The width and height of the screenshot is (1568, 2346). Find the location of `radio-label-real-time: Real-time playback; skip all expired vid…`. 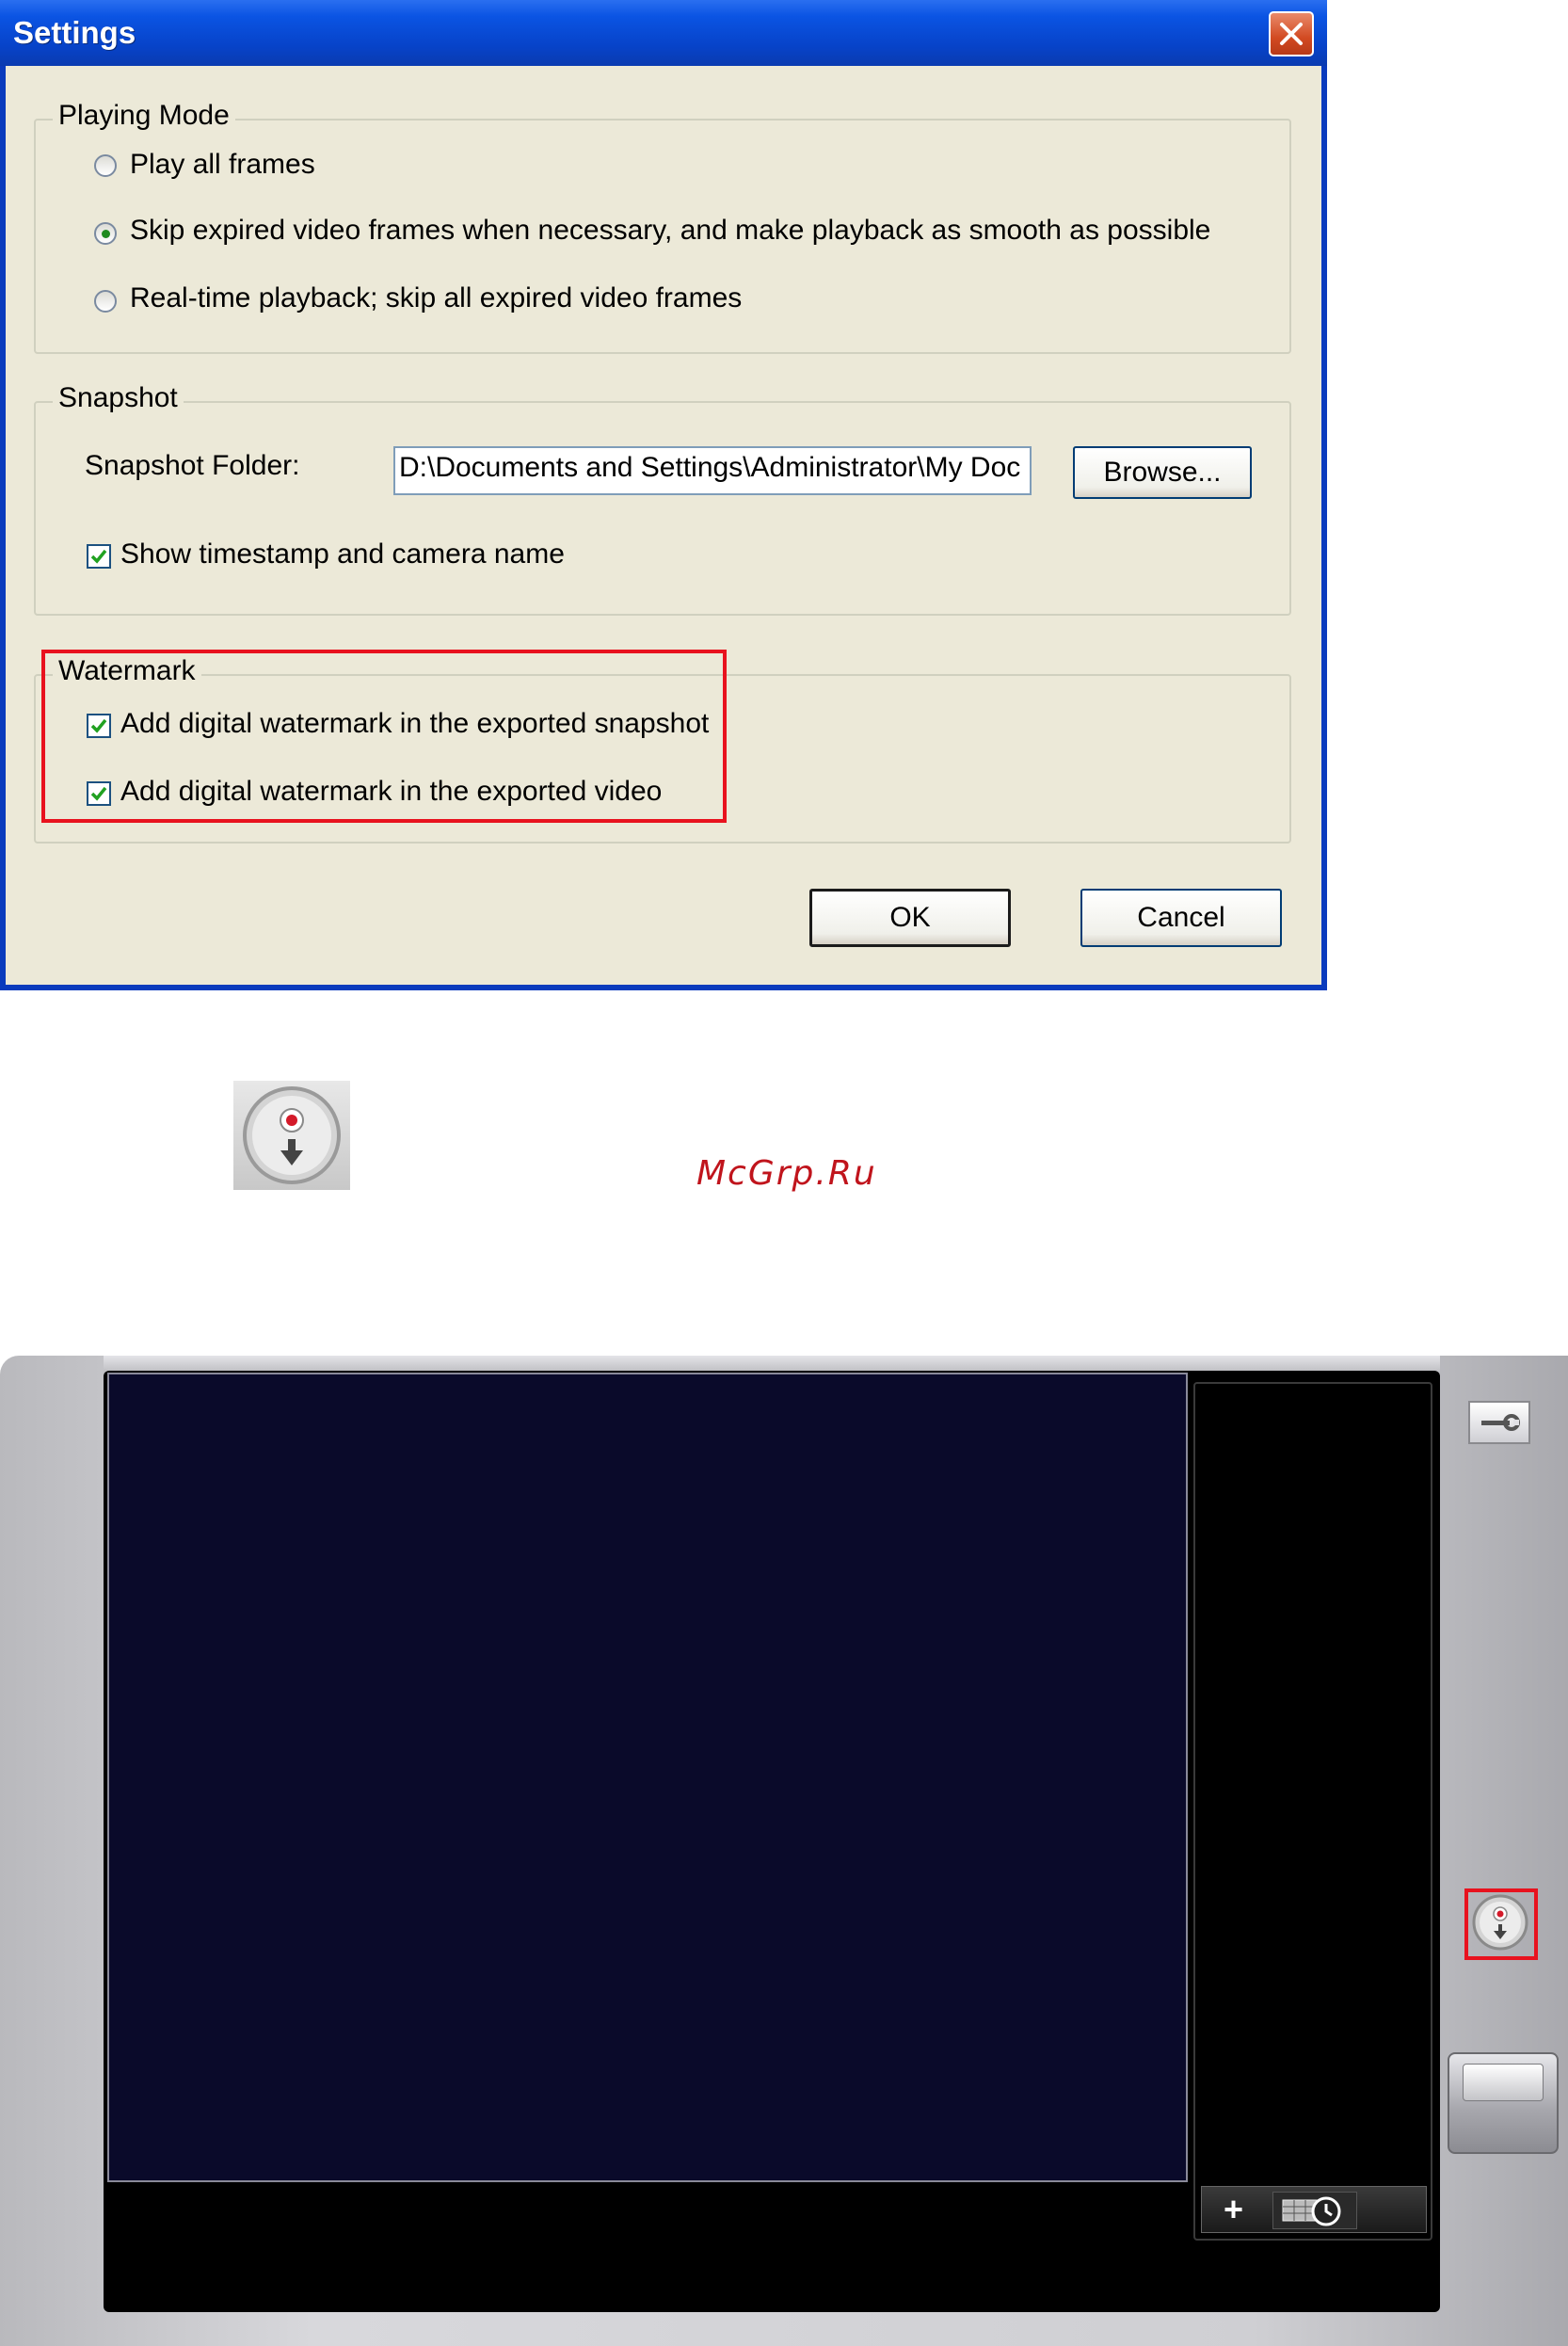

radio-label-real-time: Real-time playback; skip all expired vid… is located at coordinates (436, 297).